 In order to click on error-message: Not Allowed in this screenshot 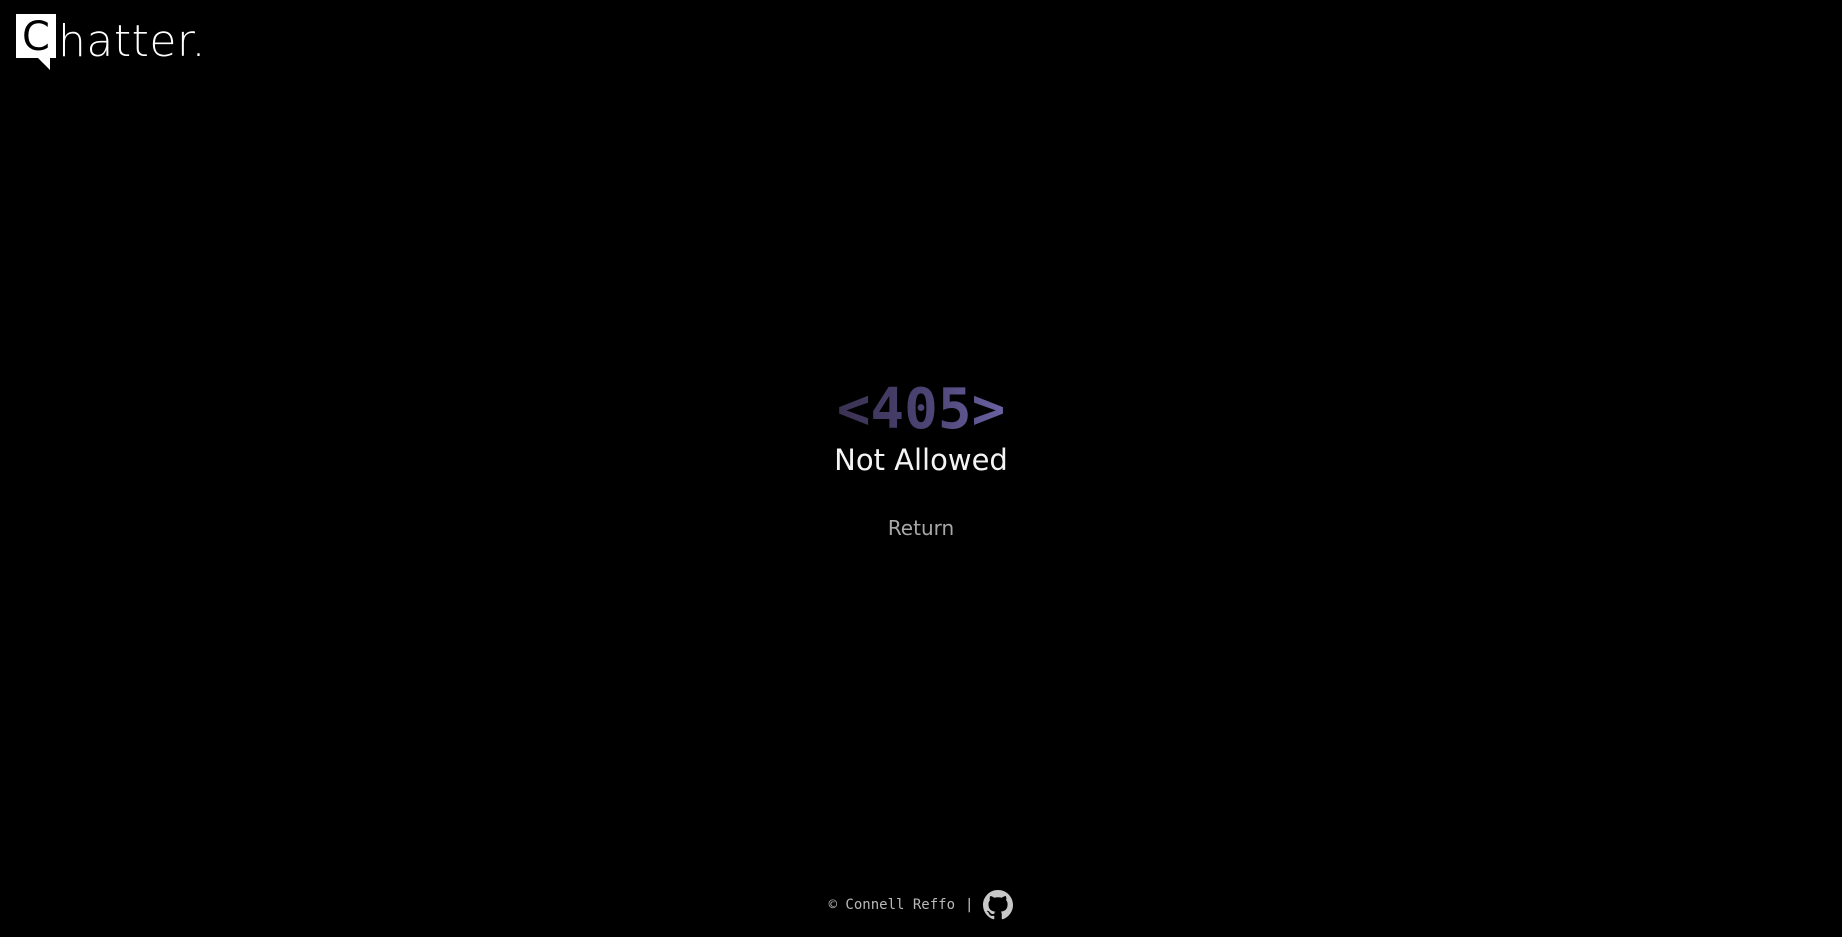, I will do `click(921, 460)`.